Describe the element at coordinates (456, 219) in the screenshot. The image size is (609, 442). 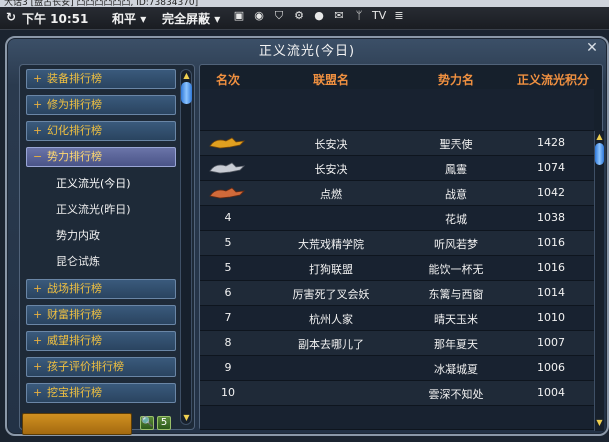
I see `faction-cell: 花城` at that location.